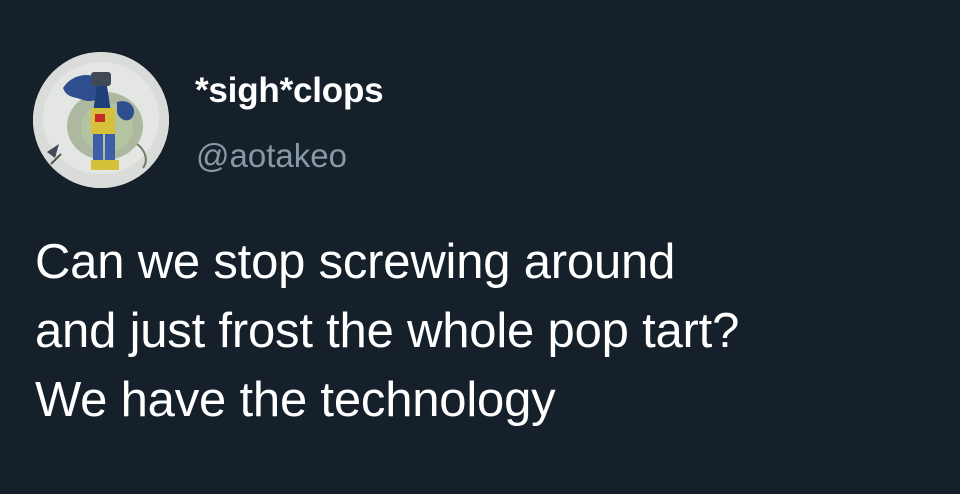 Image resolution: width=960 pixels, height=494 pixels. What do you see at coordinates (289, 91) in the screenshot?
I see `author-display-name: *sigh*clops` at bounding box center [289, 91].